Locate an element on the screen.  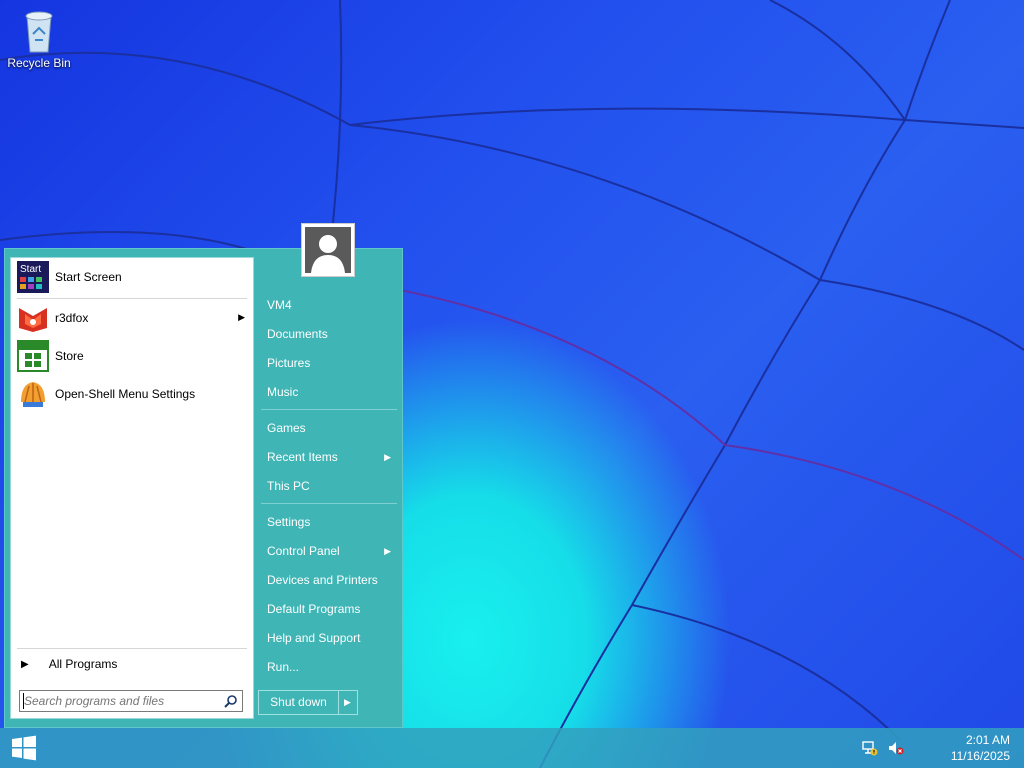
right-item-settings: Settings is located at coordinates (331, 522).